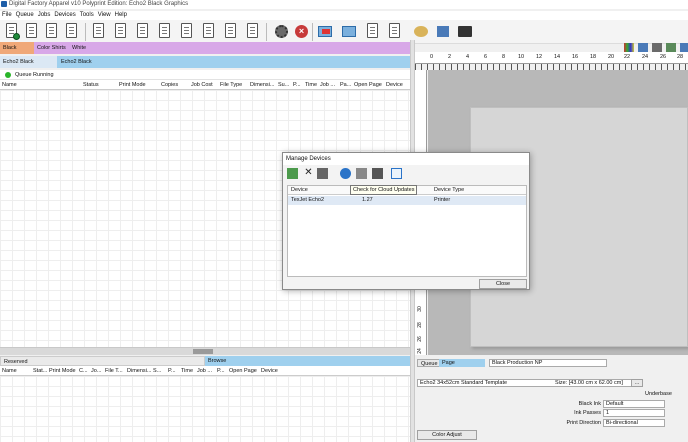 This screenshot has width=688, height=442. I want to click on menu-view: View, so click(104, 15).